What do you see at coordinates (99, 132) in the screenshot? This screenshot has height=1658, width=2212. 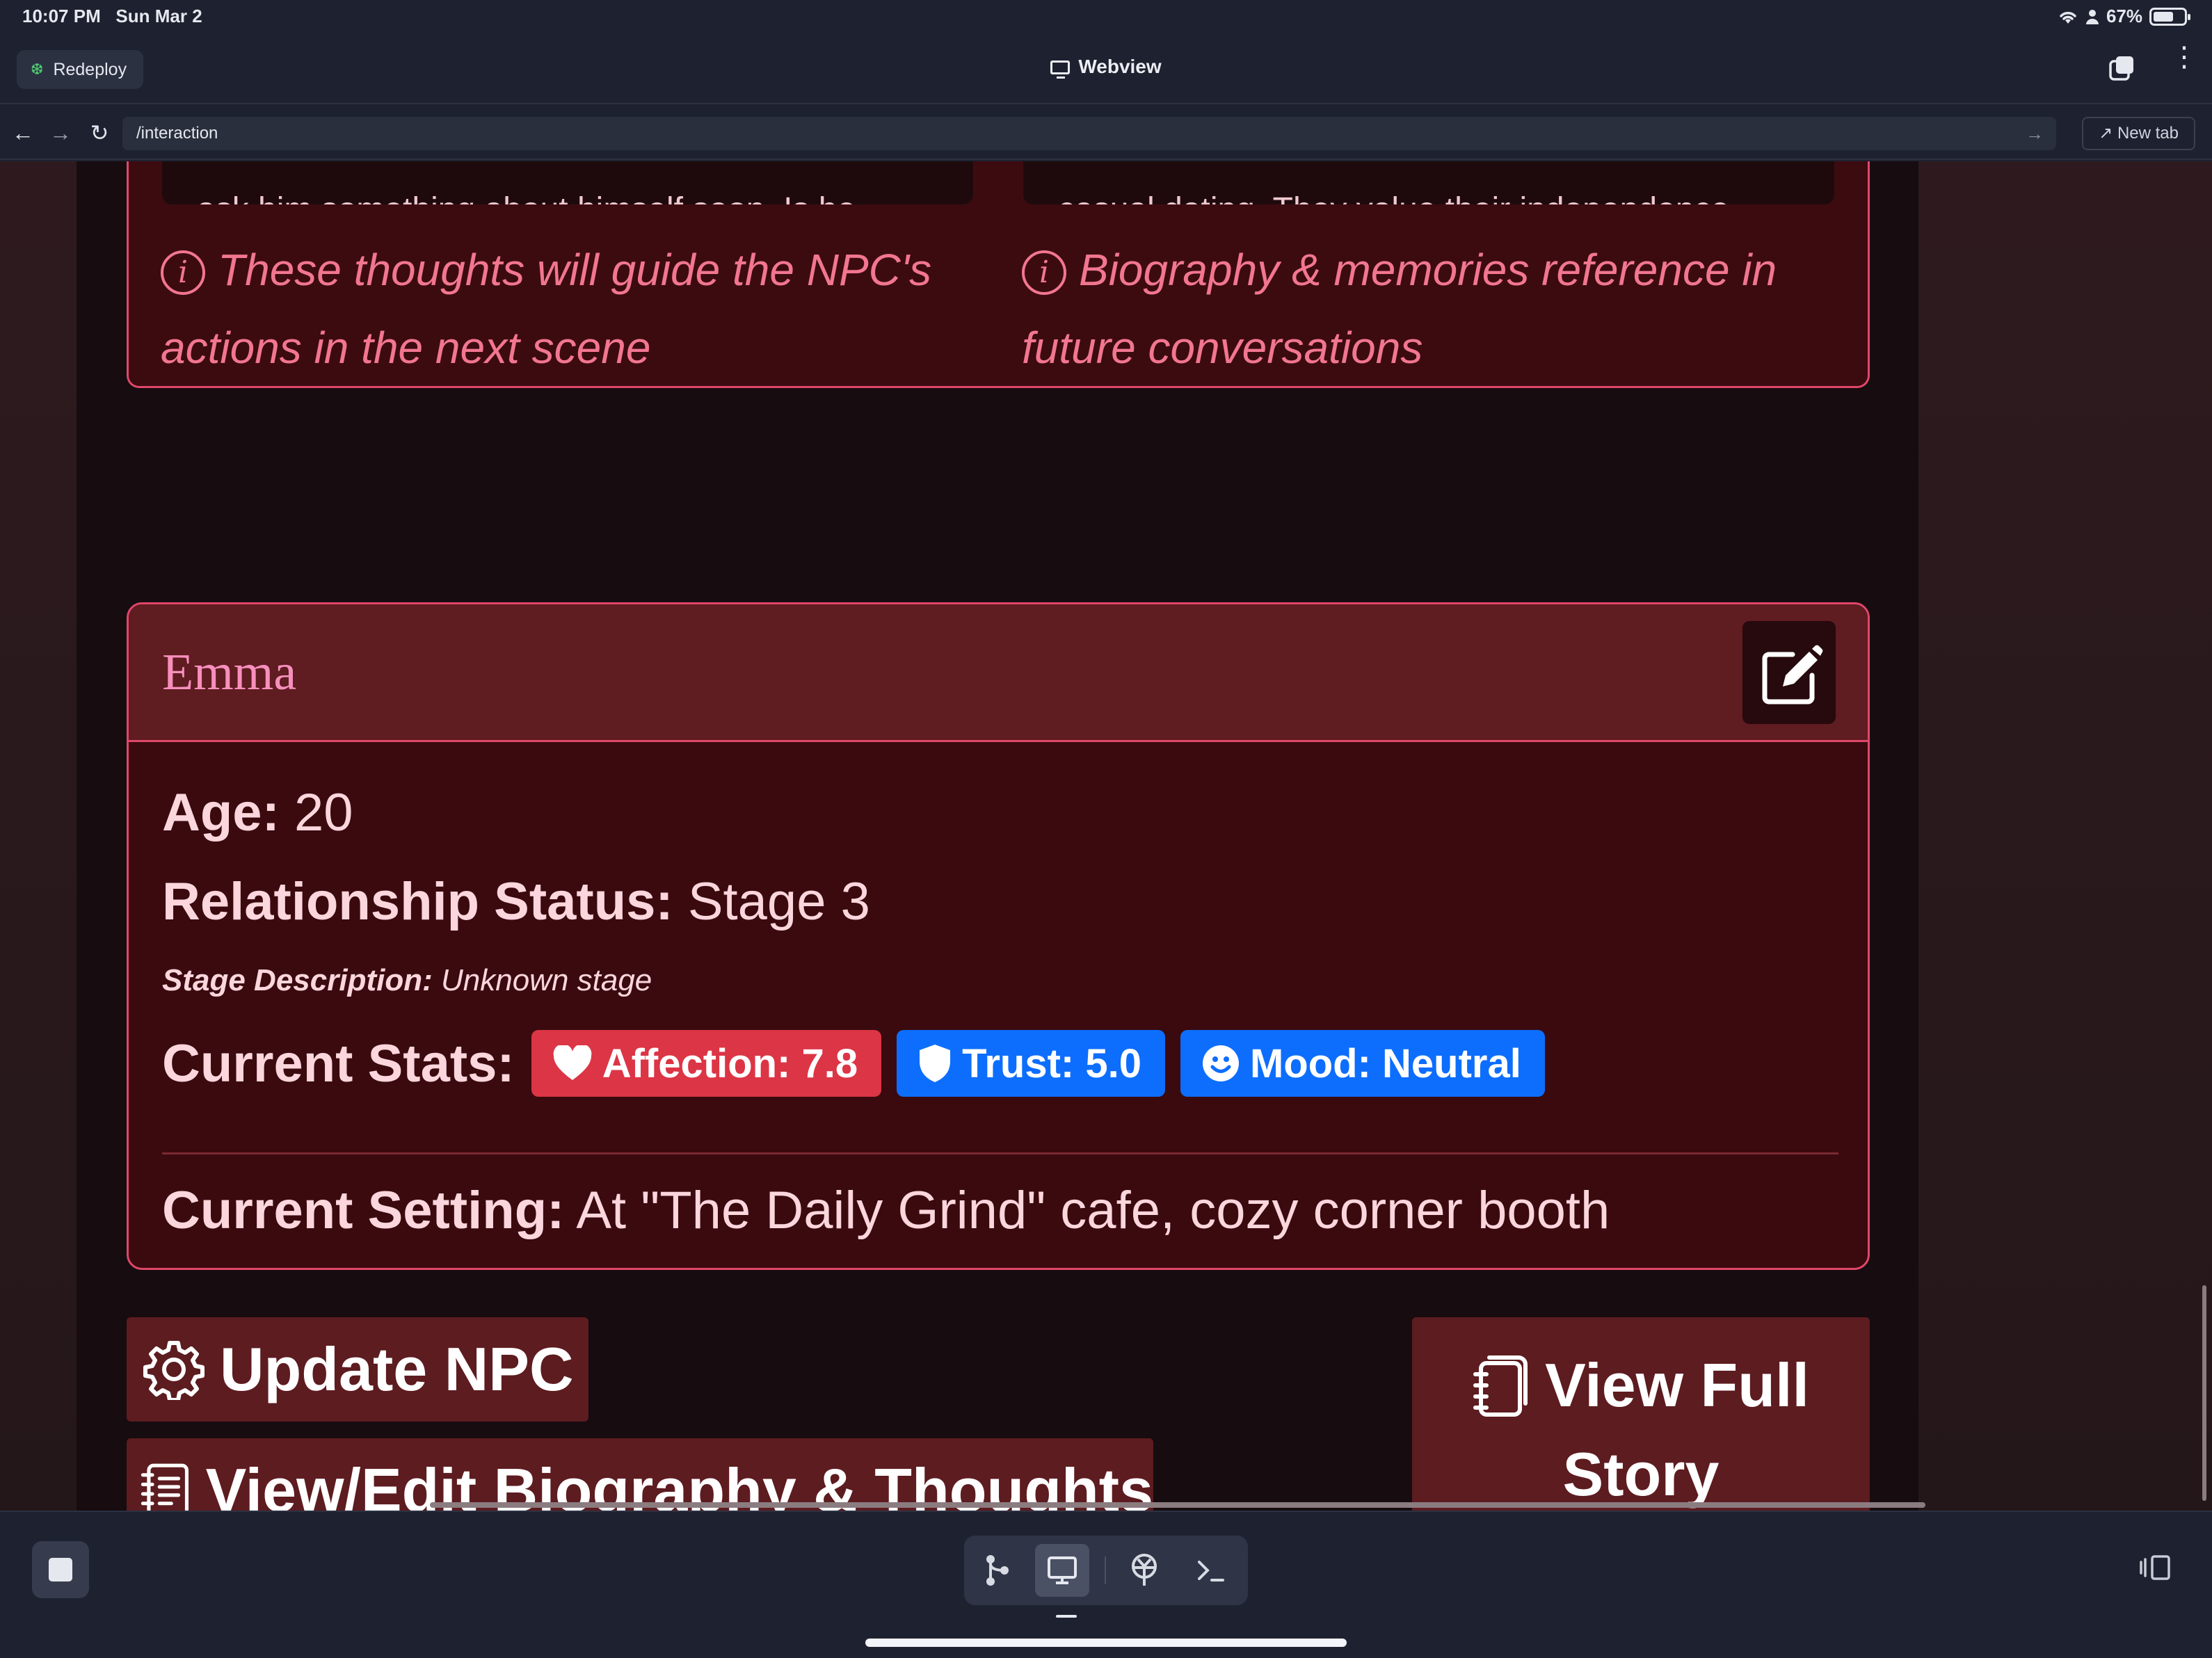 I see `reload-icon: ↻` at bounding box center [99, 132].